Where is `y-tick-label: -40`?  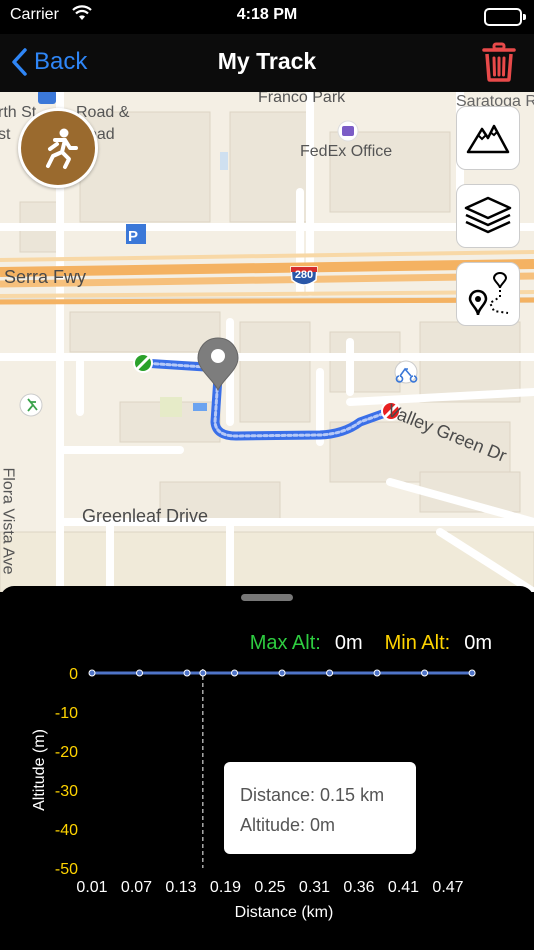
y-tick-label: -40 is located at coordinates (66, 830).